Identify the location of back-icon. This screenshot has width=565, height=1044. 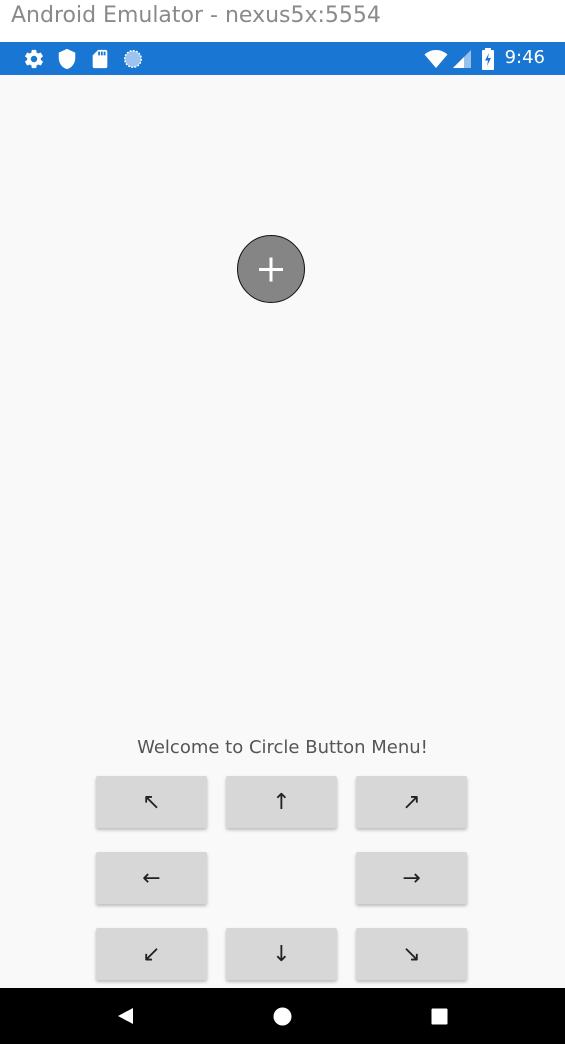
(125, 1018).